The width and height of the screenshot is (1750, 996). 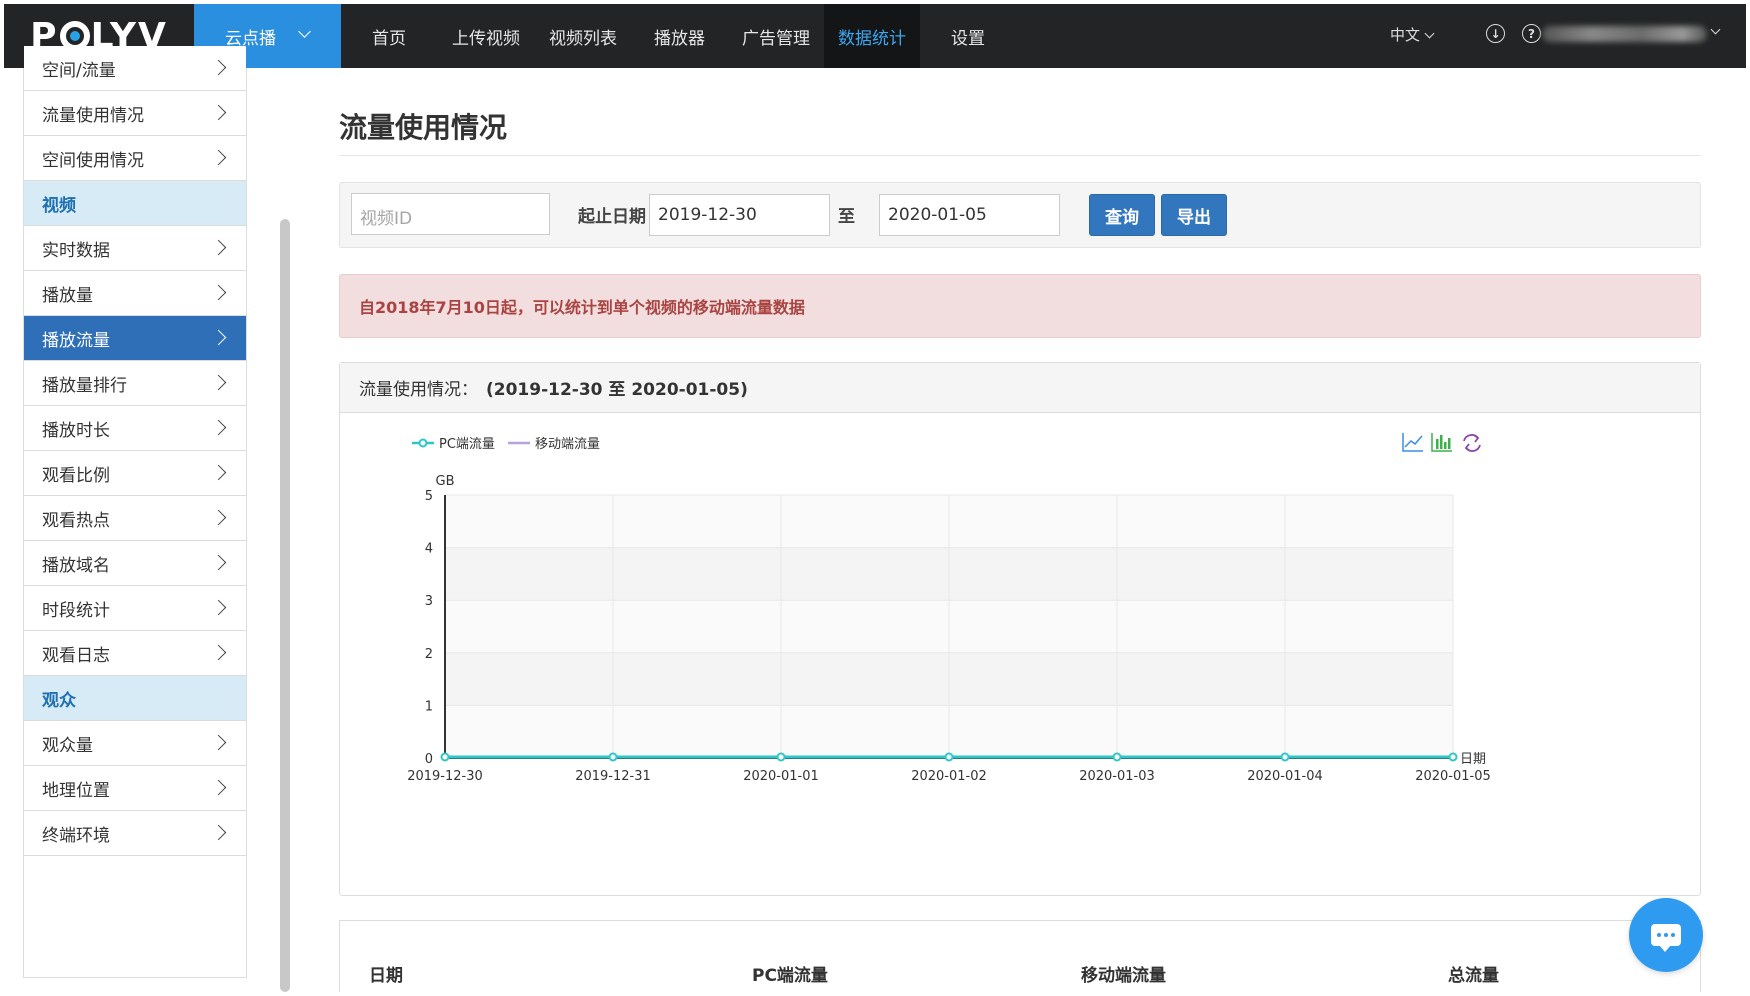 What do you see at coordinates (506, 444) in the screenshot?
I see `chart-legend: PC端流量 移动端流量` at bounding box center [506, 444].